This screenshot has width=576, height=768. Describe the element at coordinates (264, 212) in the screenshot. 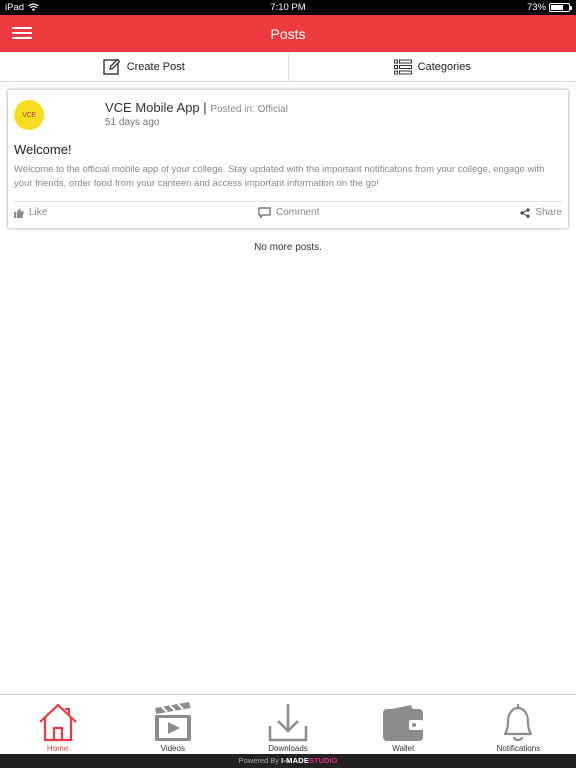

I see `comment-icon` at that location.